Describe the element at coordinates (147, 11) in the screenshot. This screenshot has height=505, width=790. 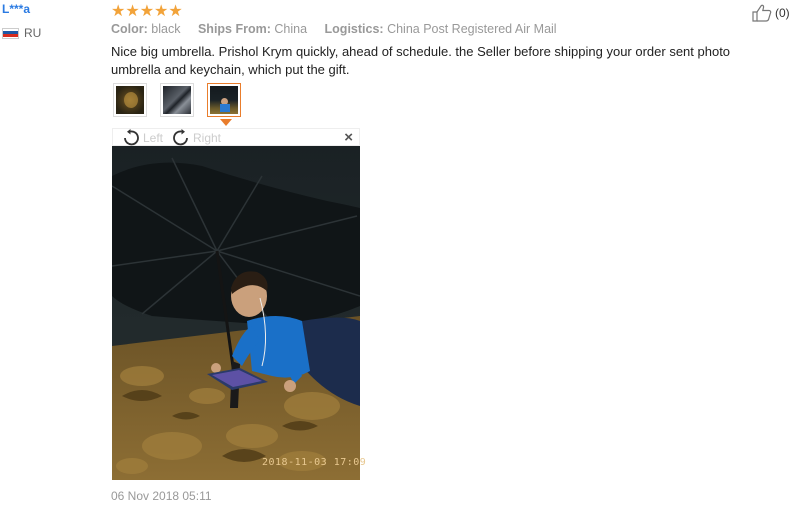
I see `star-rating: ★★★★★` at that location.